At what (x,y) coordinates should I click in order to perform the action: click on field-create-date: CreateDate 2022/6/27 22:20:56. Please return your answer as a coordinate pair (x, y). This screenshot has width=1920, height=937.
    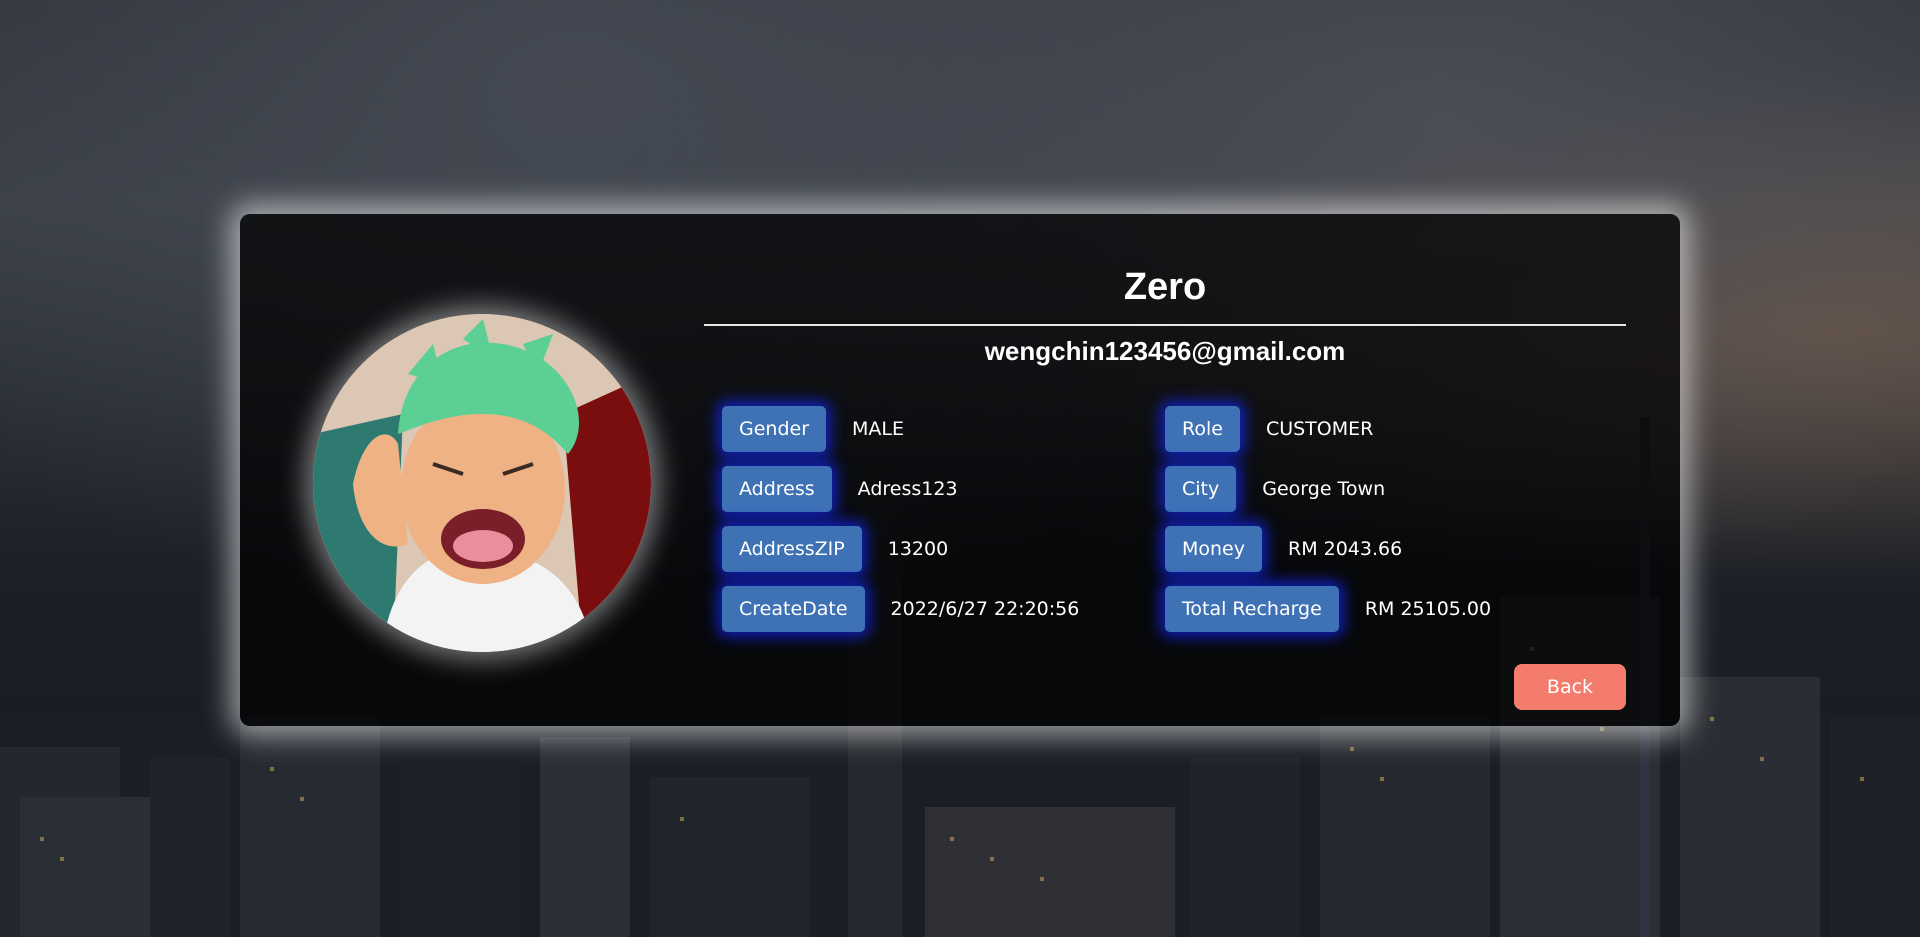
    Looking at the image, I should click on (900, 609).